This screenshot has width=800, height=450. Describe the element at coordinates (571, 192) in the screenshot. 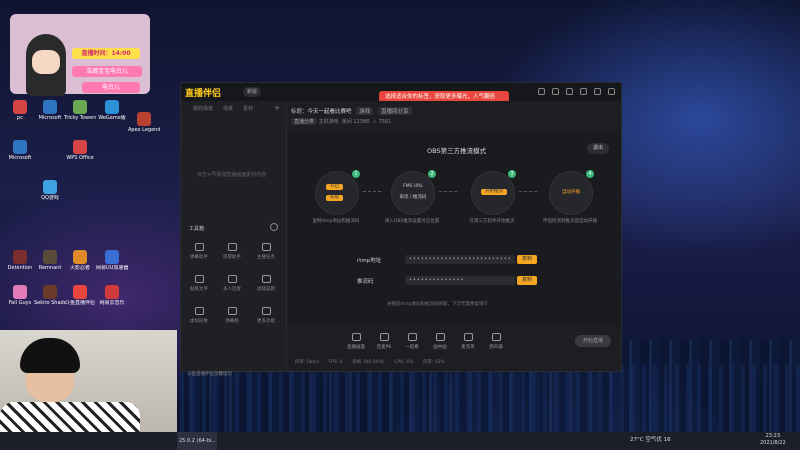

I see `step-label: 自动开播` at that location.